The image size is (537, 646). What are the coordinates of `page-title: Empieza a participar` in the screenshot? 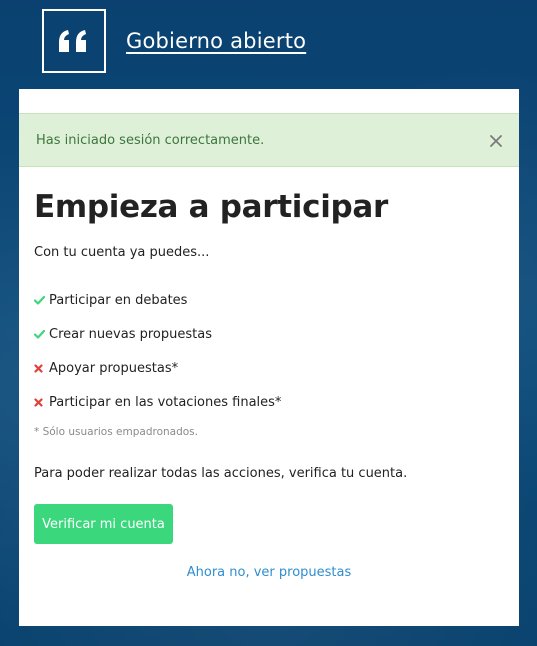 It's located at (211, 207).